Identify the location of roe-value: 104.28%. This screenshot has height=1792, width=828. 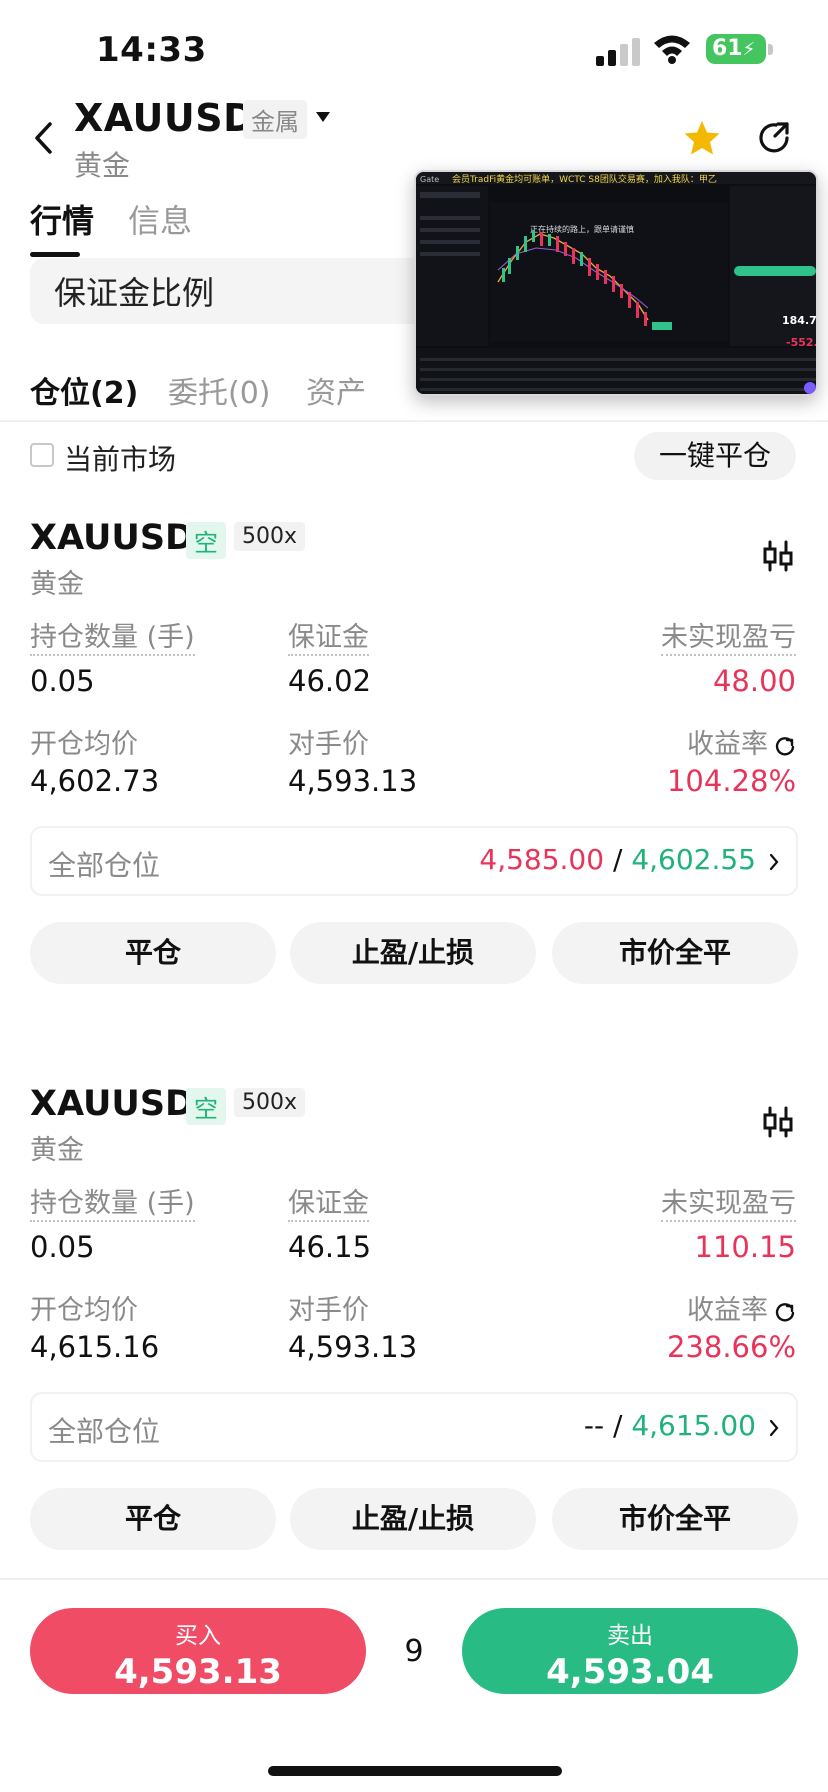
(731, 781).